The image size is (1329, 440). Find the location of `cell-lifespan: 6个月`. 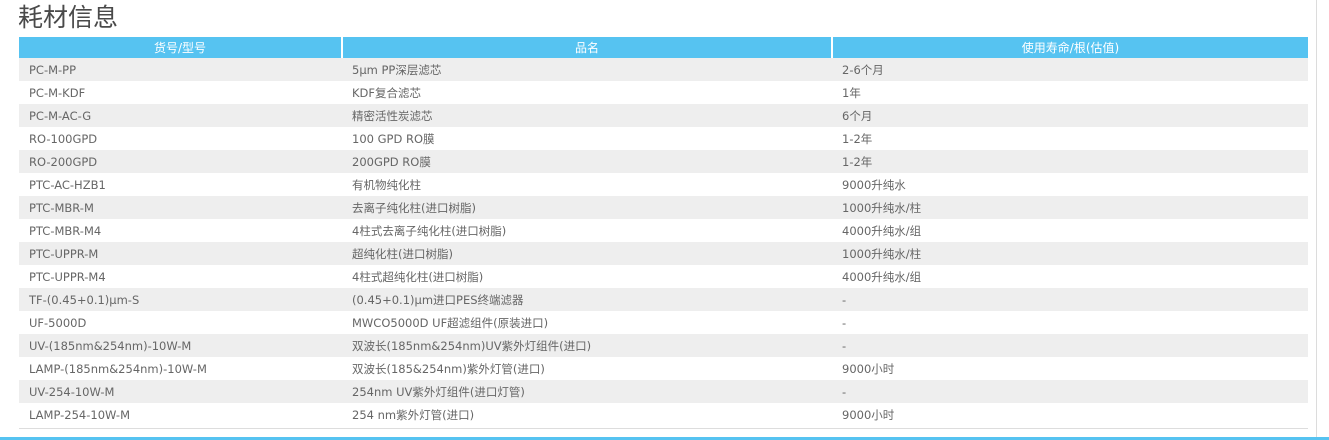

cell-lifespan: 6个月 is located at coordinates (1070, 115).